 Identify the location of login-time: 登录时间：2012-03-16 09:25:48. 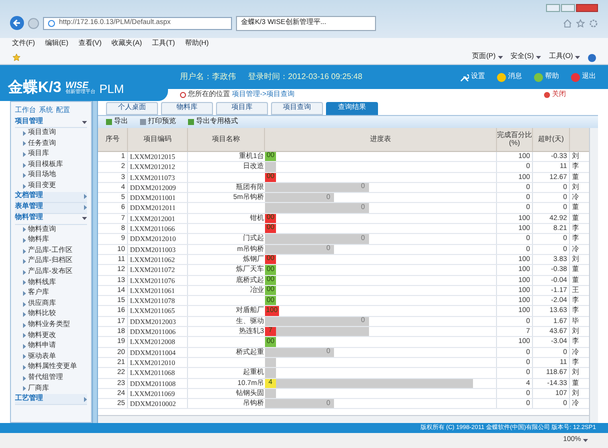
(305, 77).